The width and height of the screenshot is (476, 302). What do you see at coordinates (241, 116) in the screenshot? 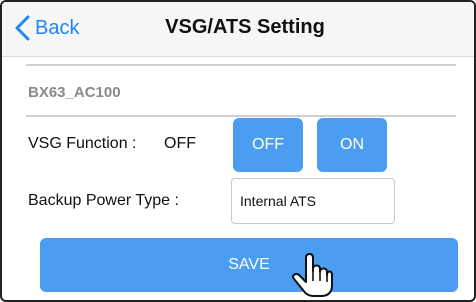
I see `section-divider` at bounding box center [241, 116].